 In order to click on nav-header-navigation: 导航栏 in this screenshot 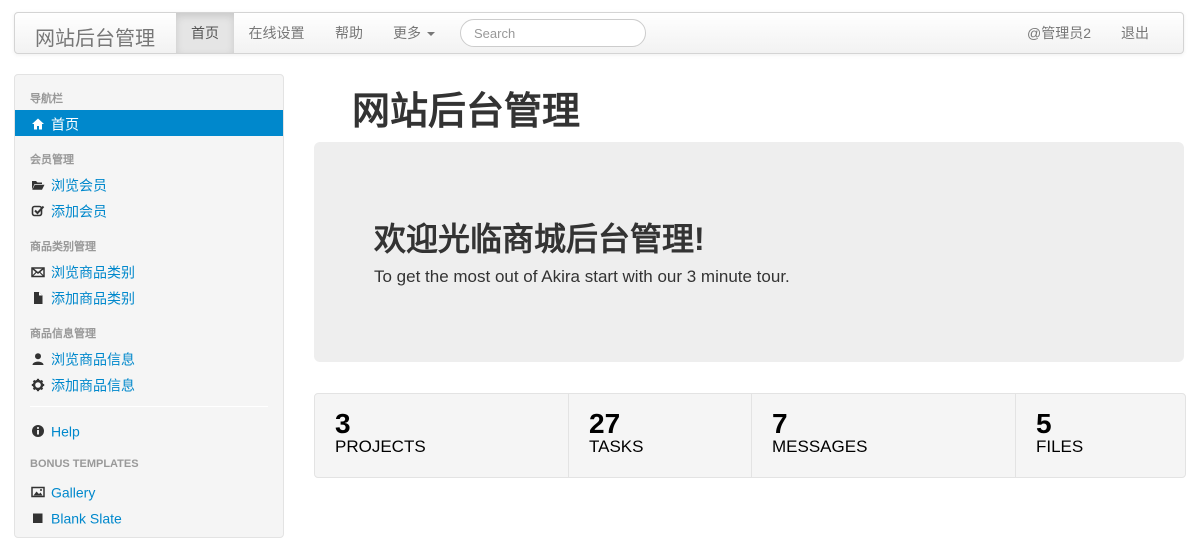, I will do `click(46, 99)`.